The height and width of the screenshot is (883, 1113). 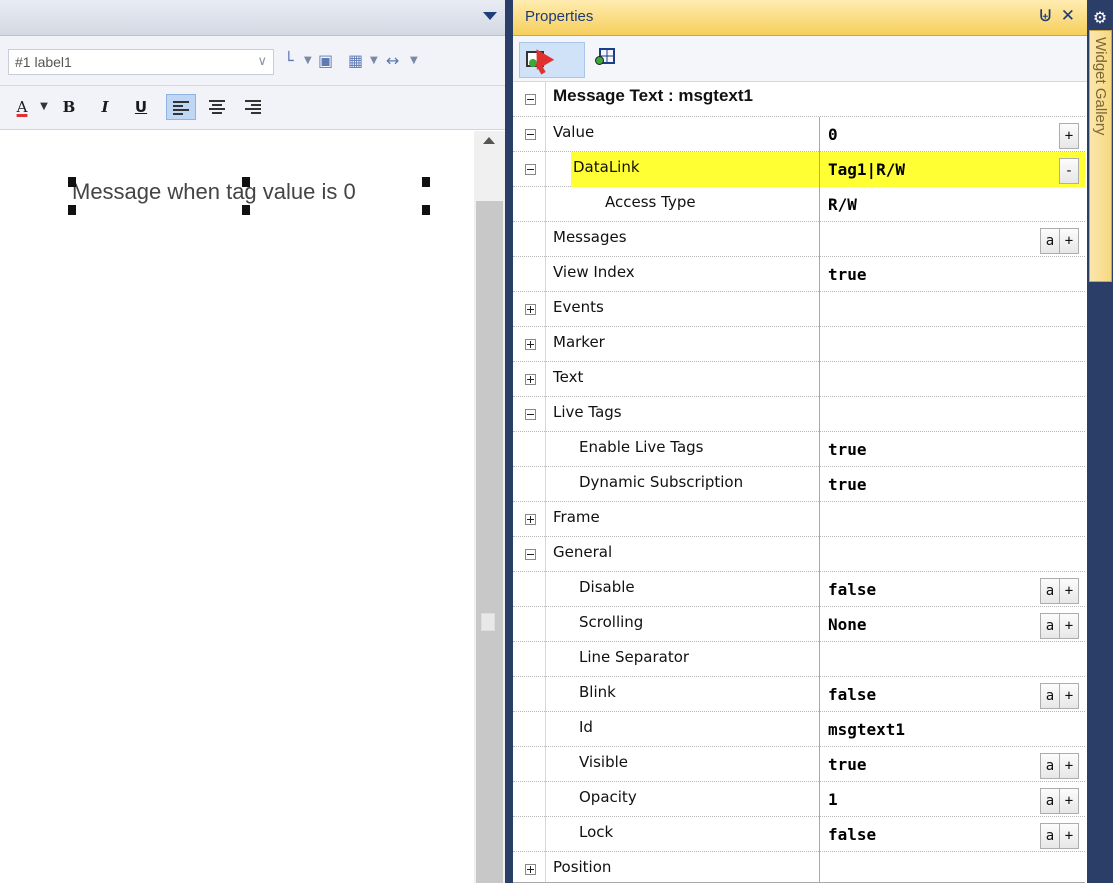 What do you see at coordinates (952, 764) in the screenshot?
I see `property-value-cell: true a +` at bounding box center [952, 764].